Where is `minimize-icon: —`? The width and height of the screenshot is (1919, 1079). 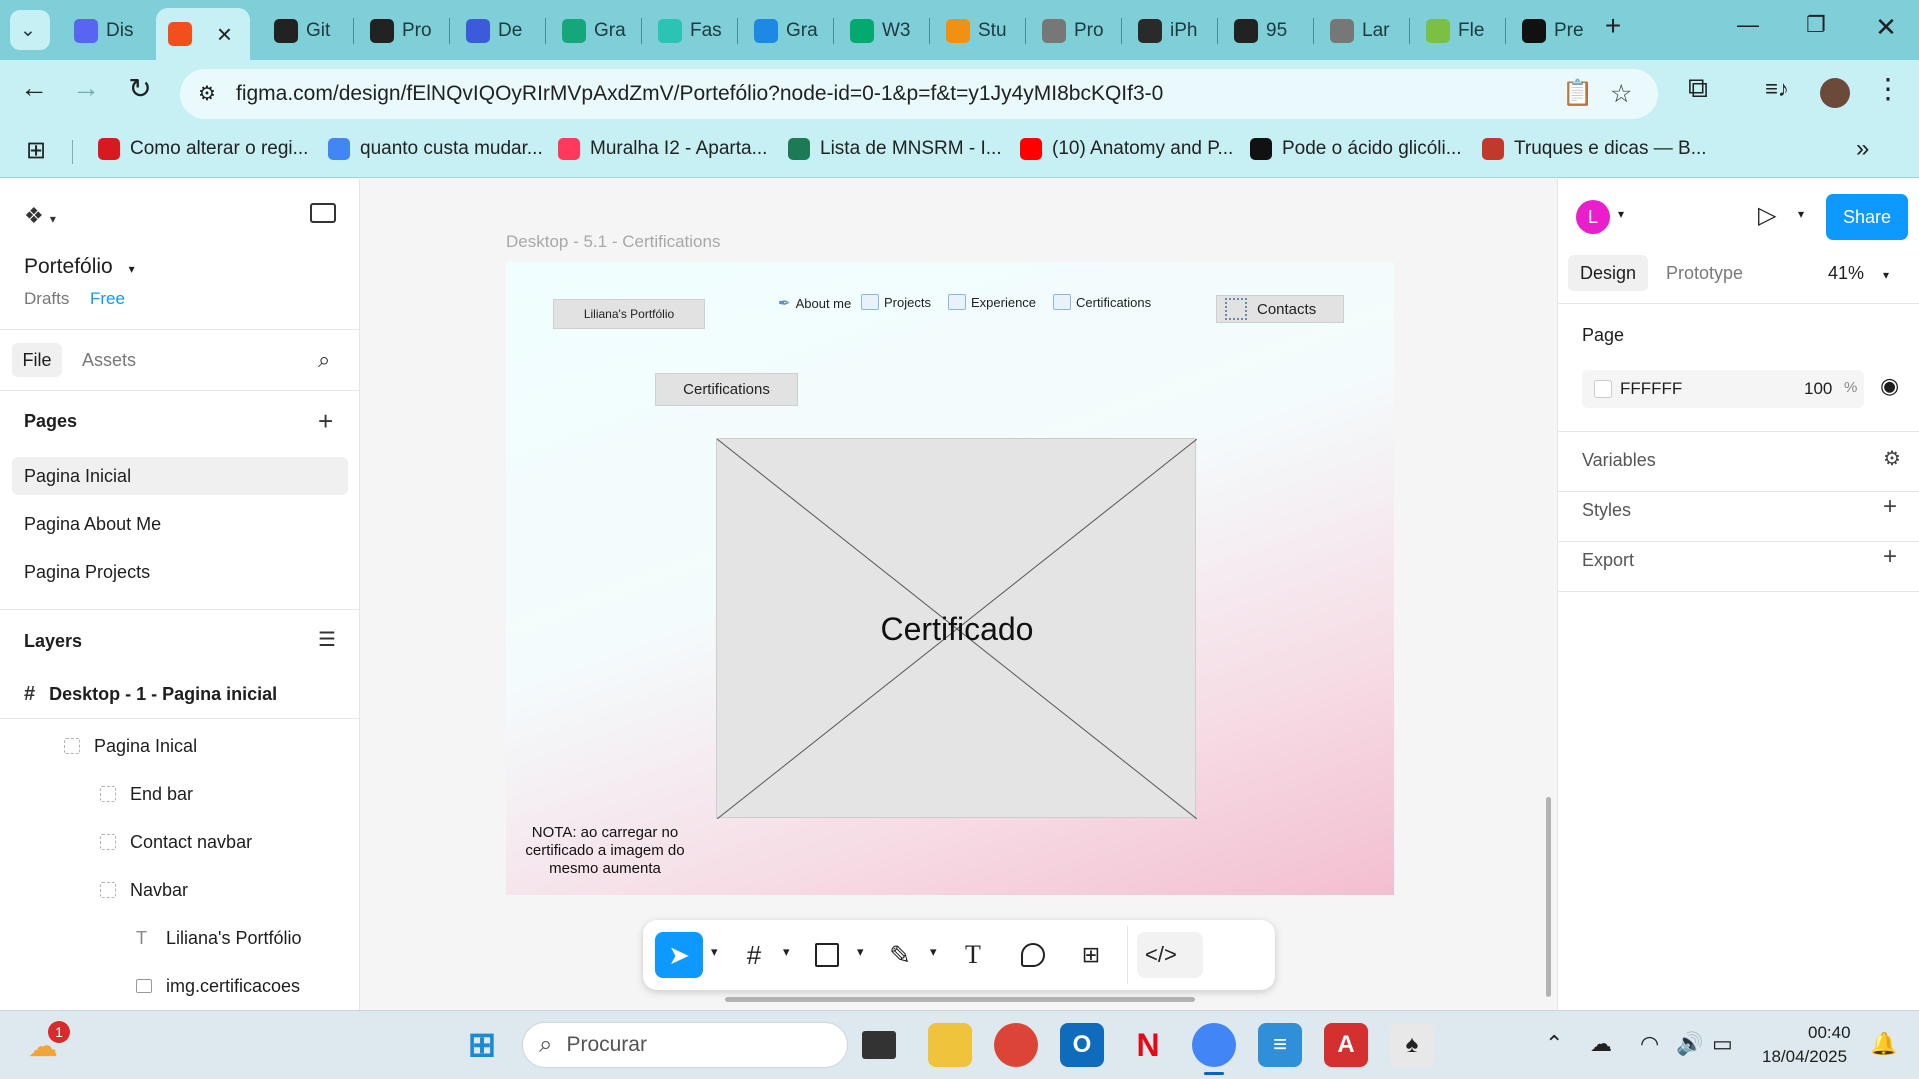
minimize-icon: — is located at coordinates (1748, 25).